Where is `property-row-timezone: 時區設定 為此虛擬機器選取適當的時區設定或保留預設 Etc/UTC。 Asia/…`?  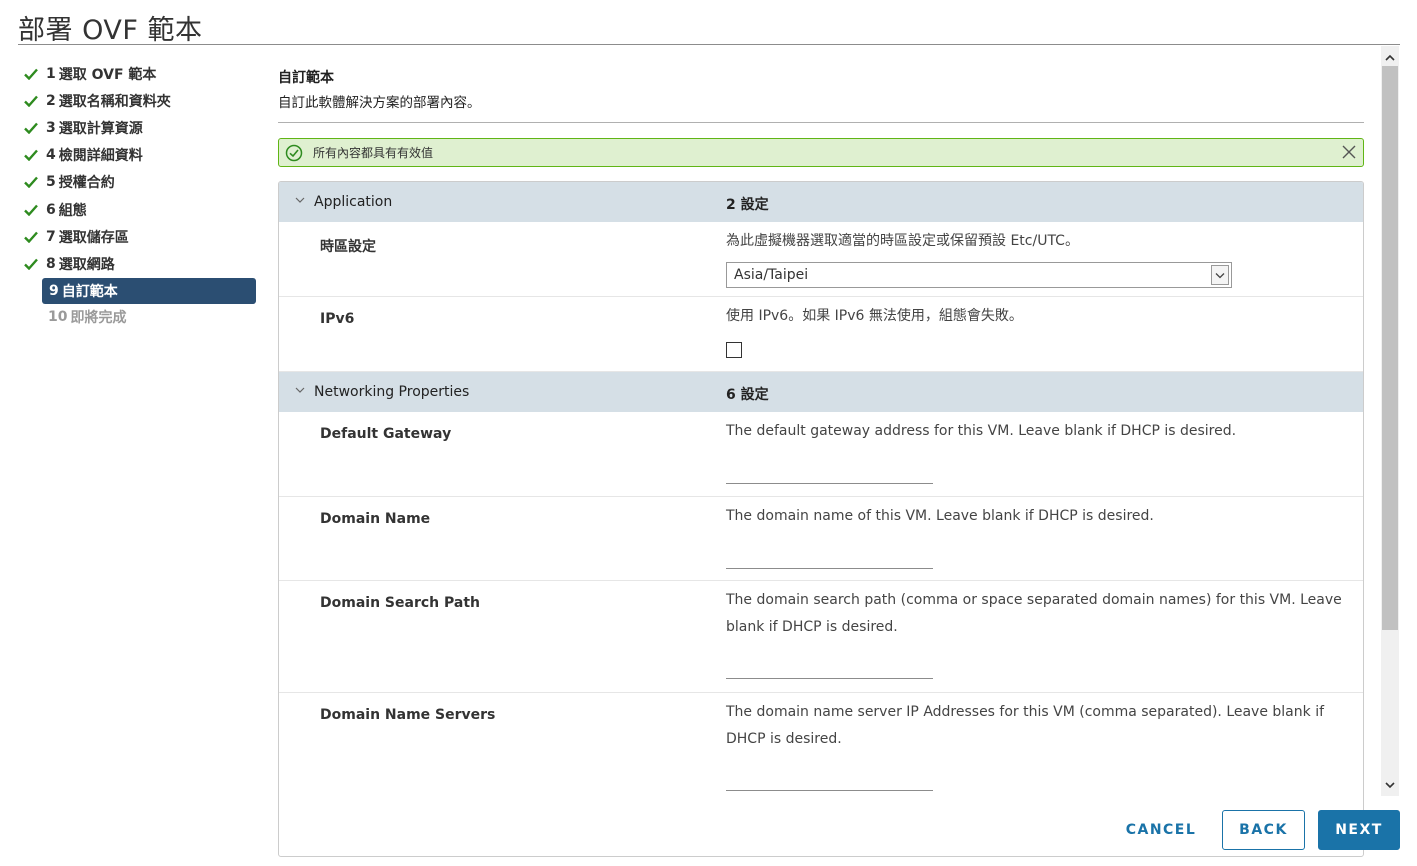
property-row-timezone: 時區設定 為此虛擬機器選取適當的時區設定或保留預設 Etc/UTC。 Asia/… is located at coordinates (821, 259).